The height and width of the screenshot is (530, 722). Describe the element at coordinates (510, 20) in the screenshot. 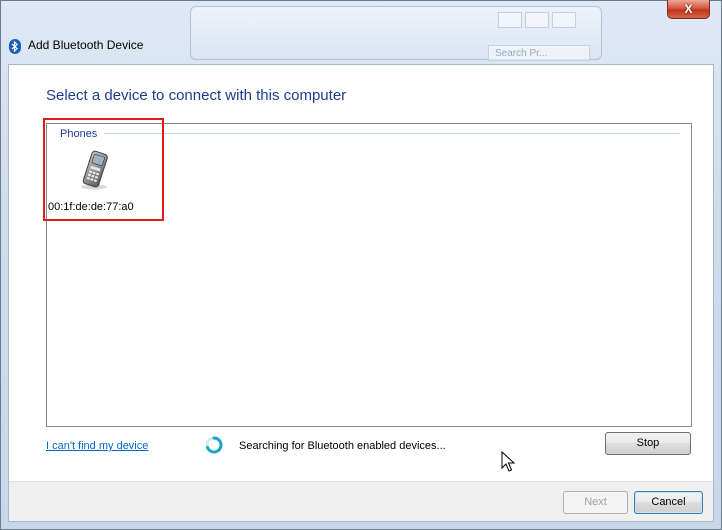

I see `background-minimize-icon` at that location.